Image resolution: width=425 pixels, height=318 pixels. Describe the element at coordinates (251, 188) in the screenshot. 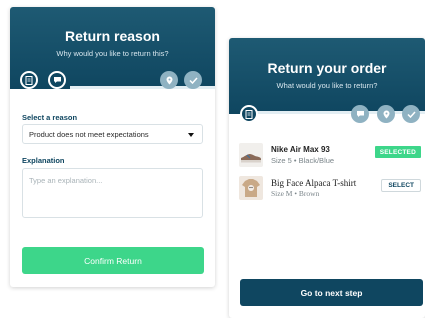

I see `tshirt-thumbnail` at that location.